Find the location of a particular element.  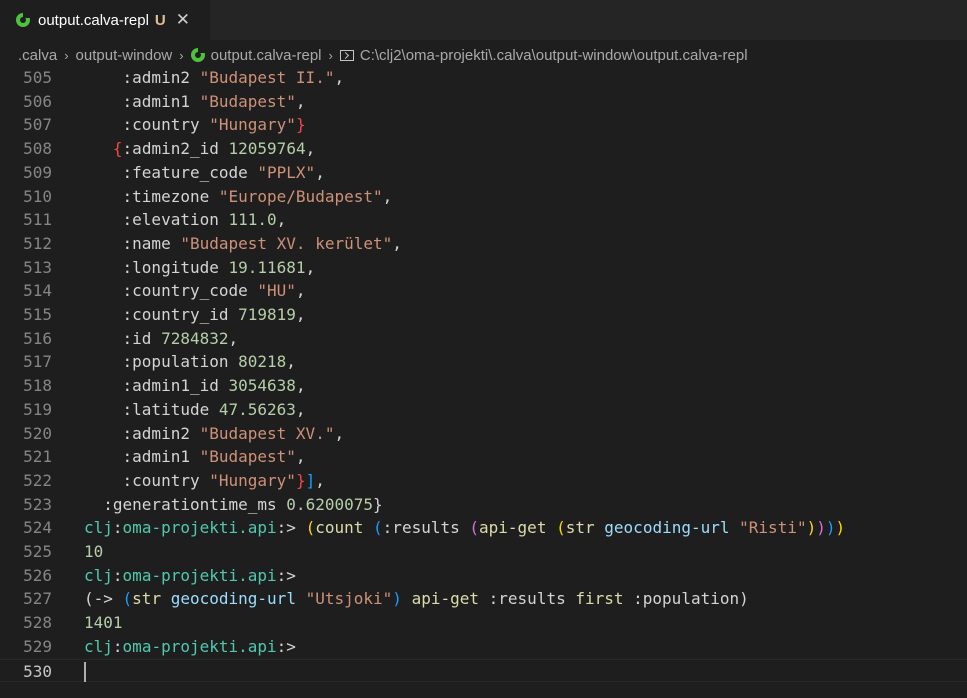

breadcrumb-item-output-window: output-window is located at coordinates (124, 55).